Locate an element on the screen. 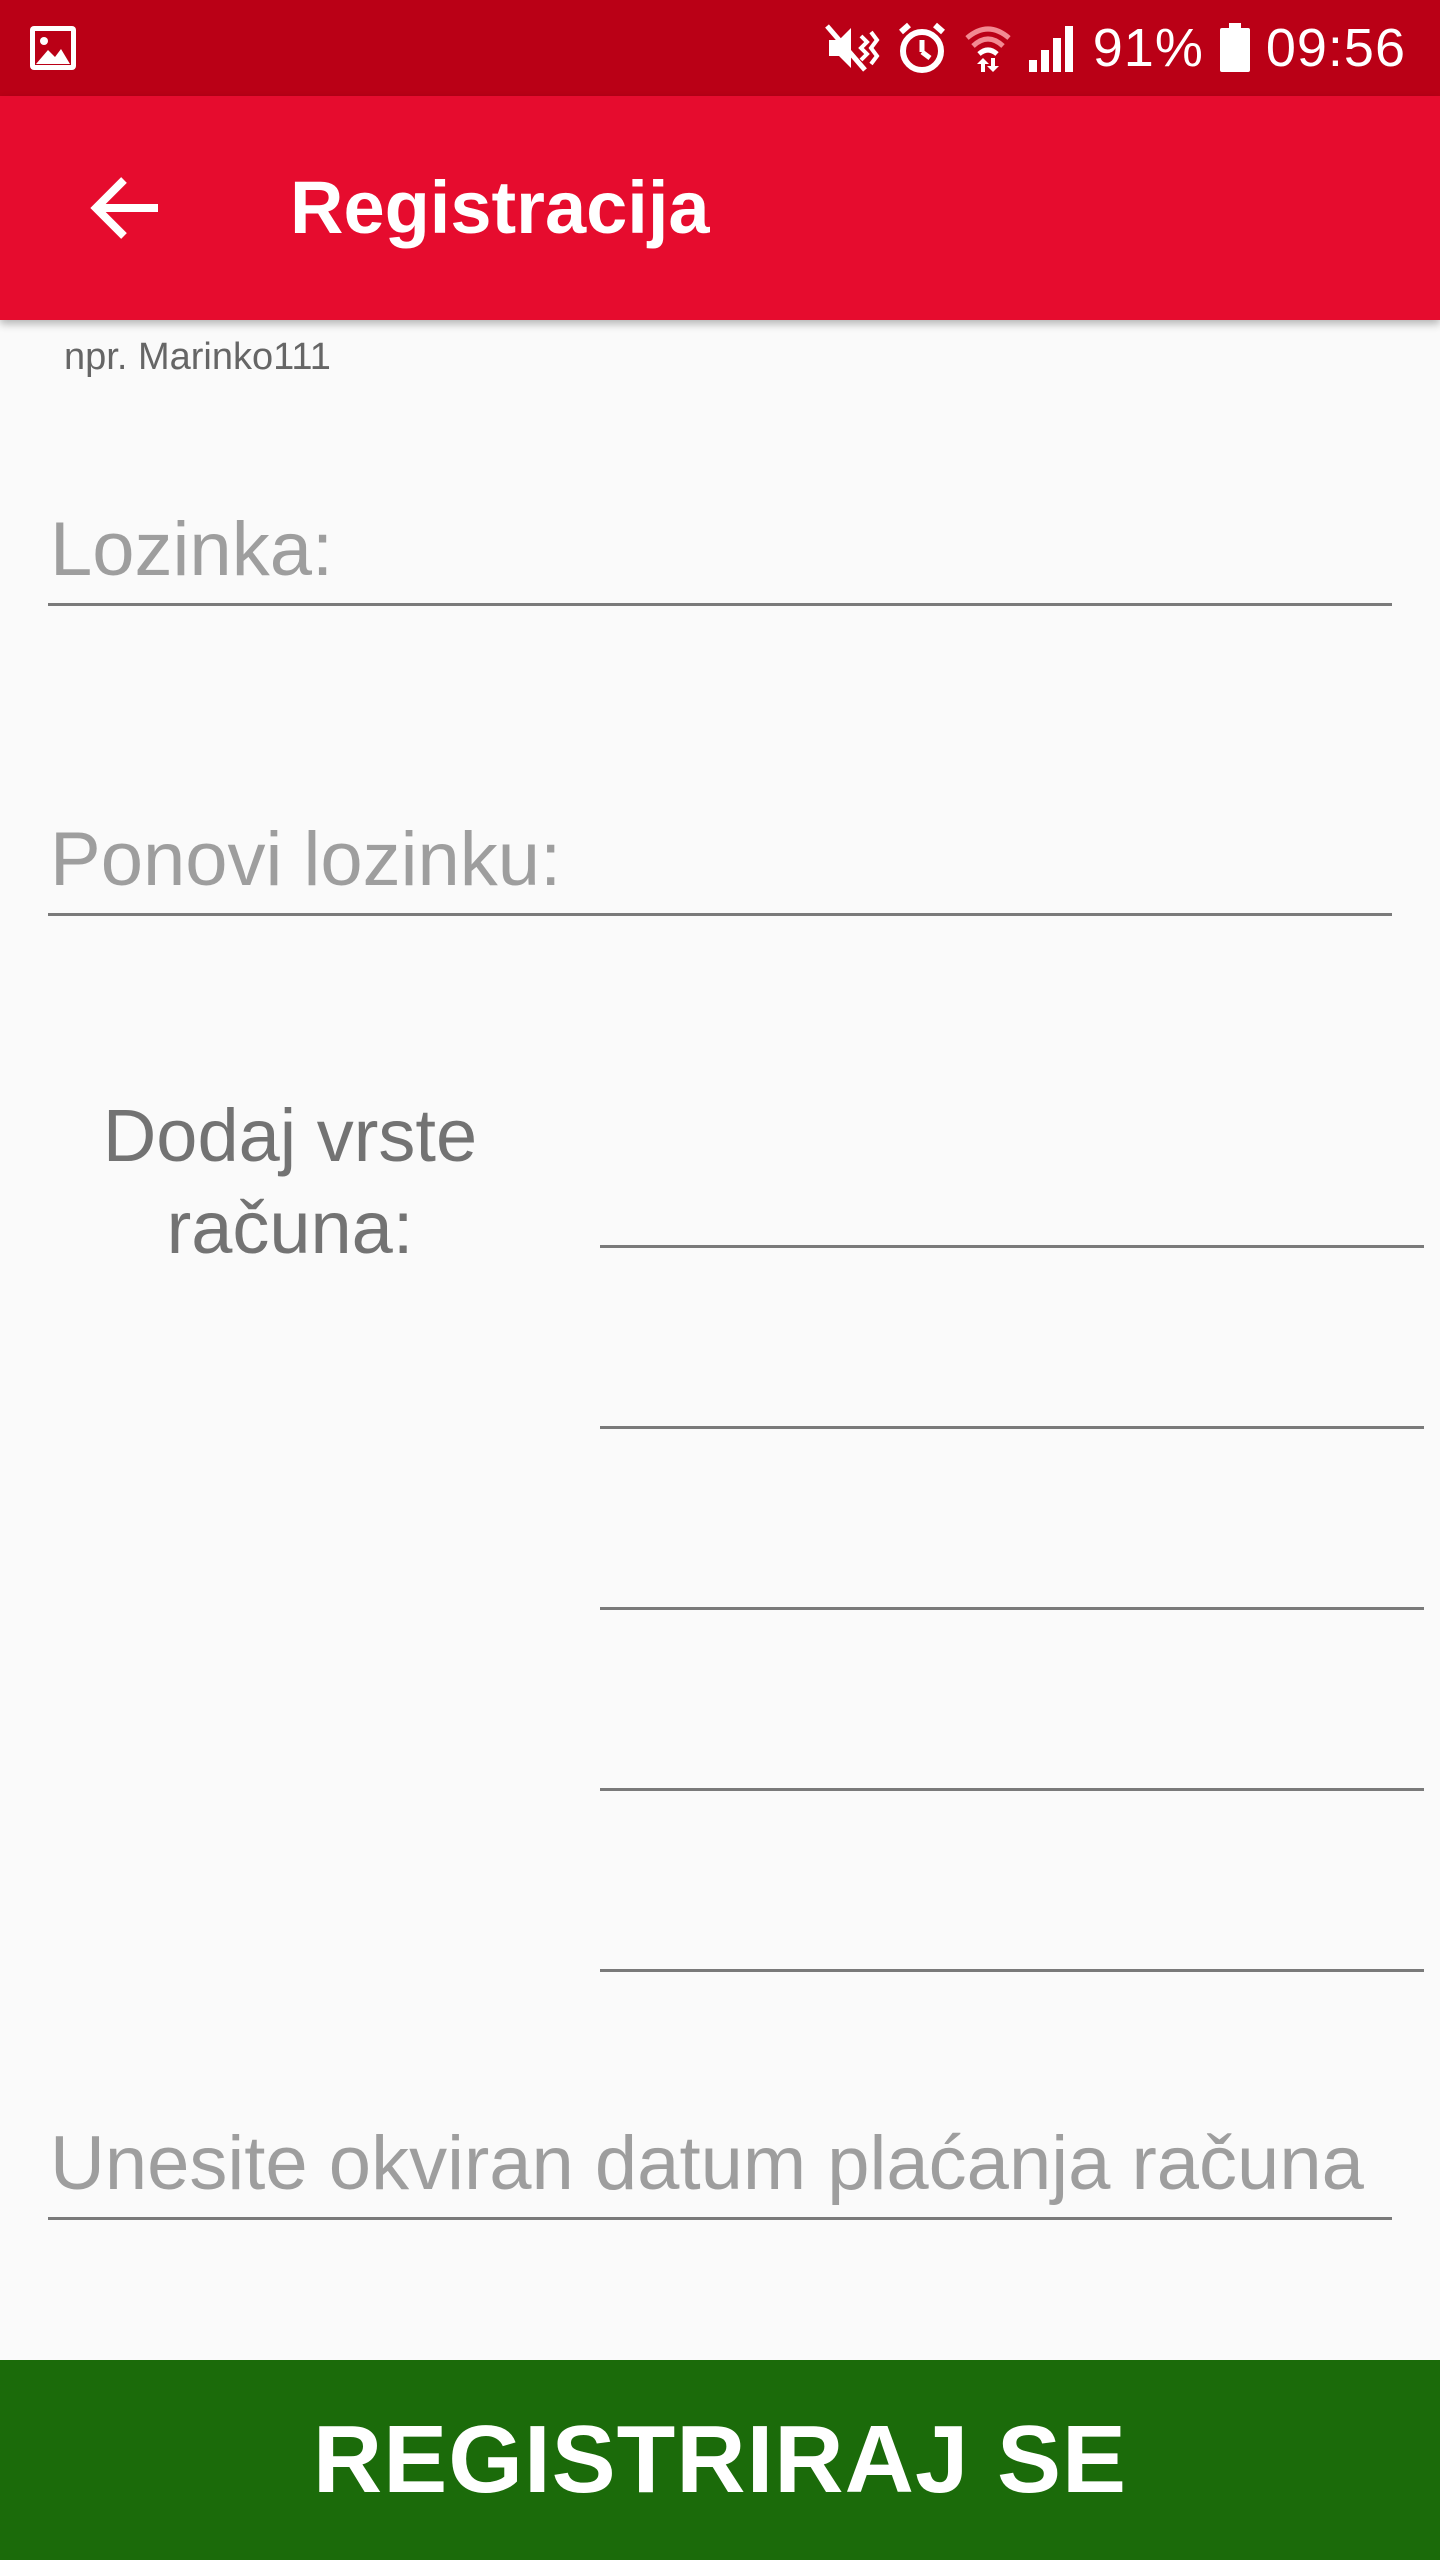 Image resolution: width=1440 pixels, height=2560 pixels. arrow-left-icon is located at coordinates (124, 208).